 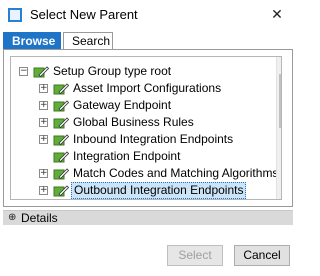 What do you see at coordinates (84, 14) in the screenshot?
I see `window-title: Select New Parent` at bounding box center [84, 14].